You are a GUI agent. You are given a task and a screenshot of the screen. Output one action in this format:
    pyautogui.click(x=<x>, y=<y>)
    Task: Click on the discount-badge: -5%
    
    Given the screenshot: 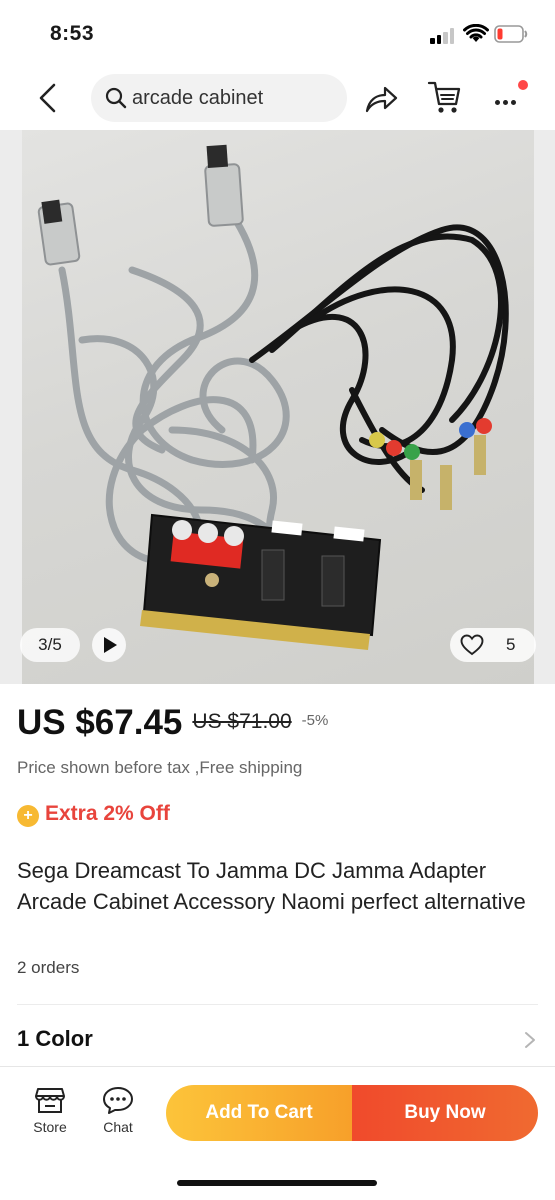 What is the action you would take?
    pyautogui.click(x=315, y=720)
    